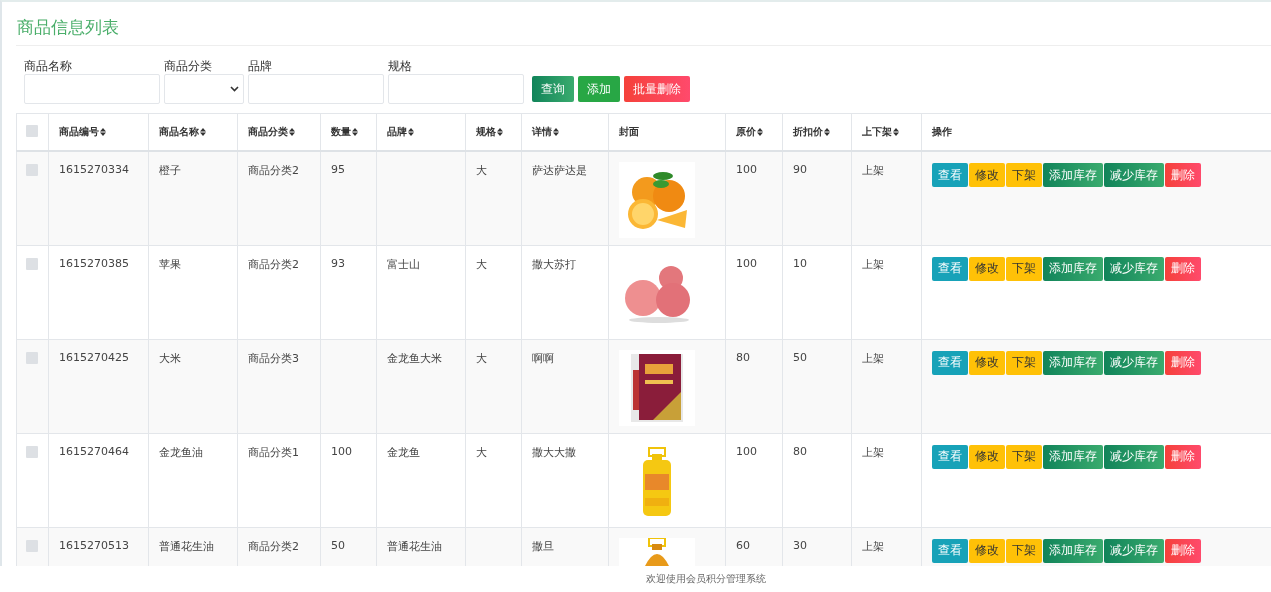  What do you see at coordinates (811, 132) in the screenshot?
I see `column-header: 折扣价` at bounding box center [811, 132].